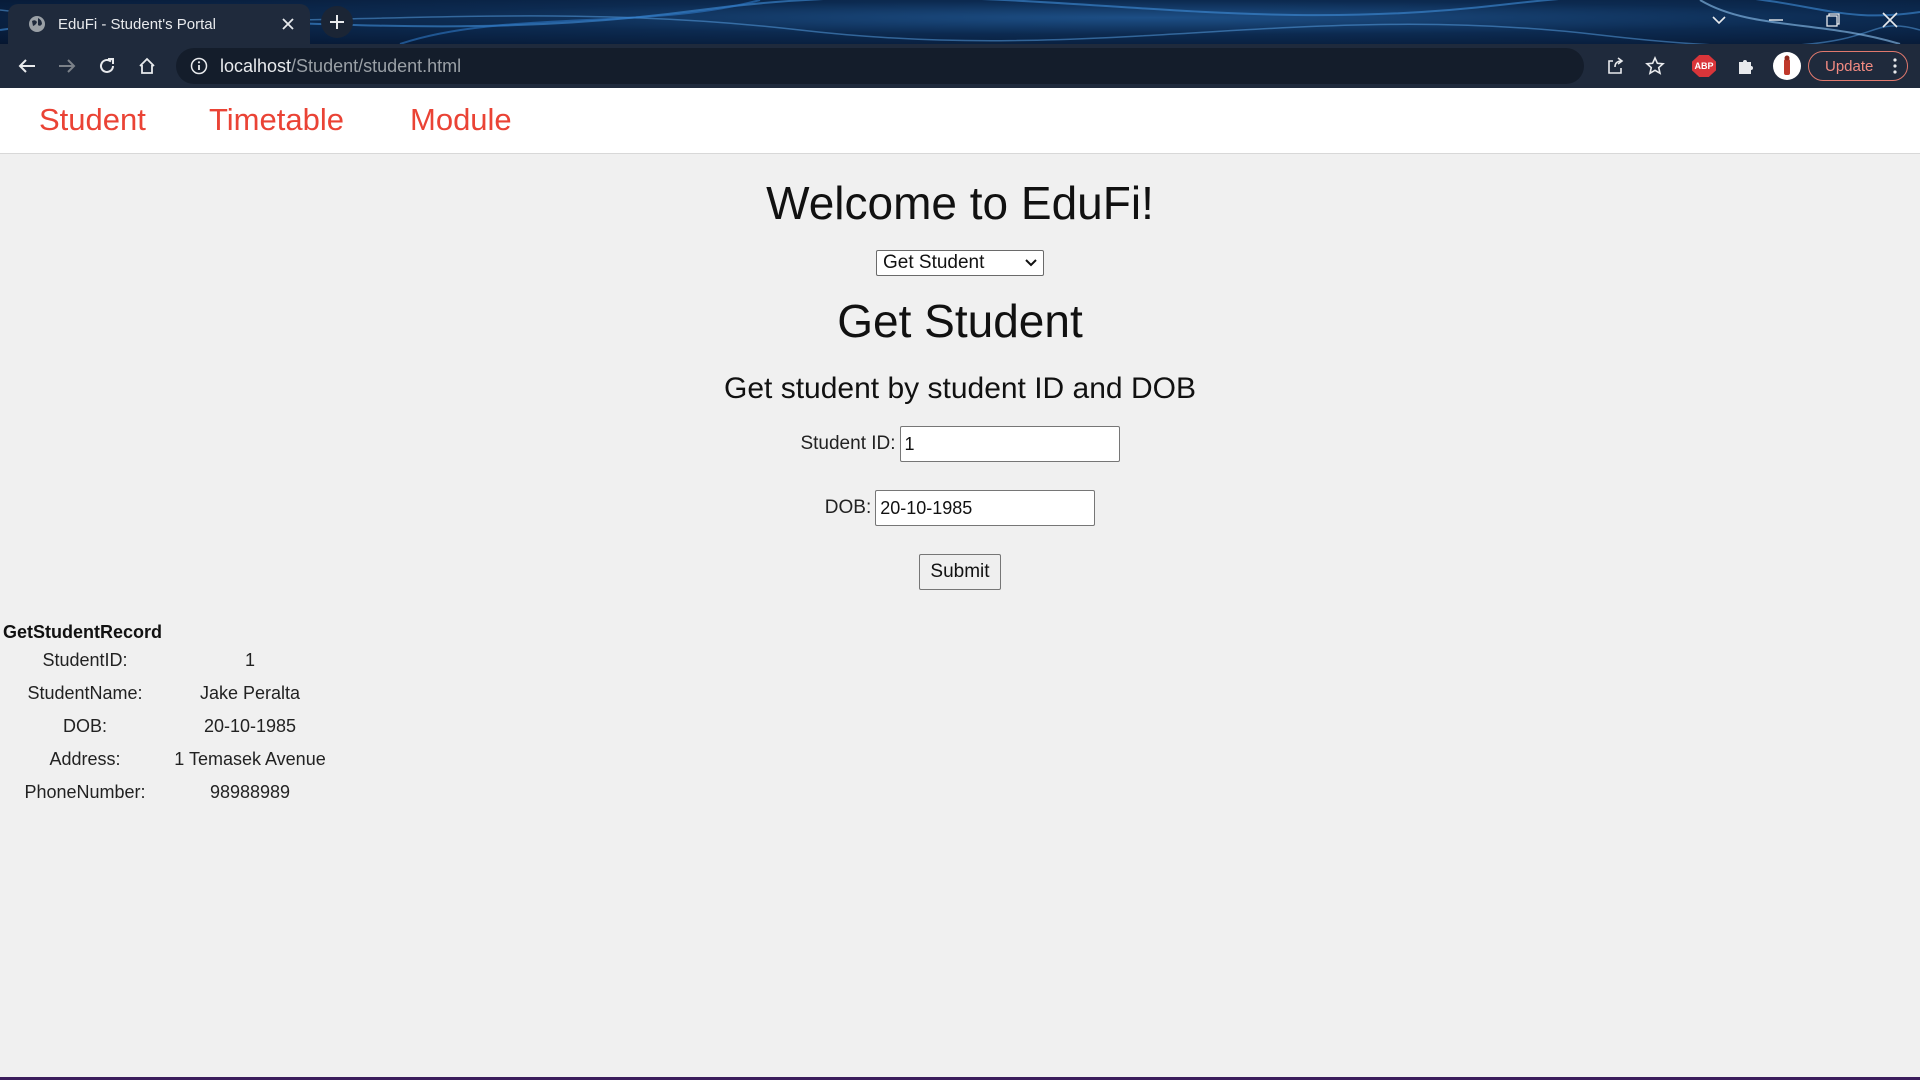 The image size is (1920, 1080). I want to click on section-heading: Get Student, so click(960, 321).